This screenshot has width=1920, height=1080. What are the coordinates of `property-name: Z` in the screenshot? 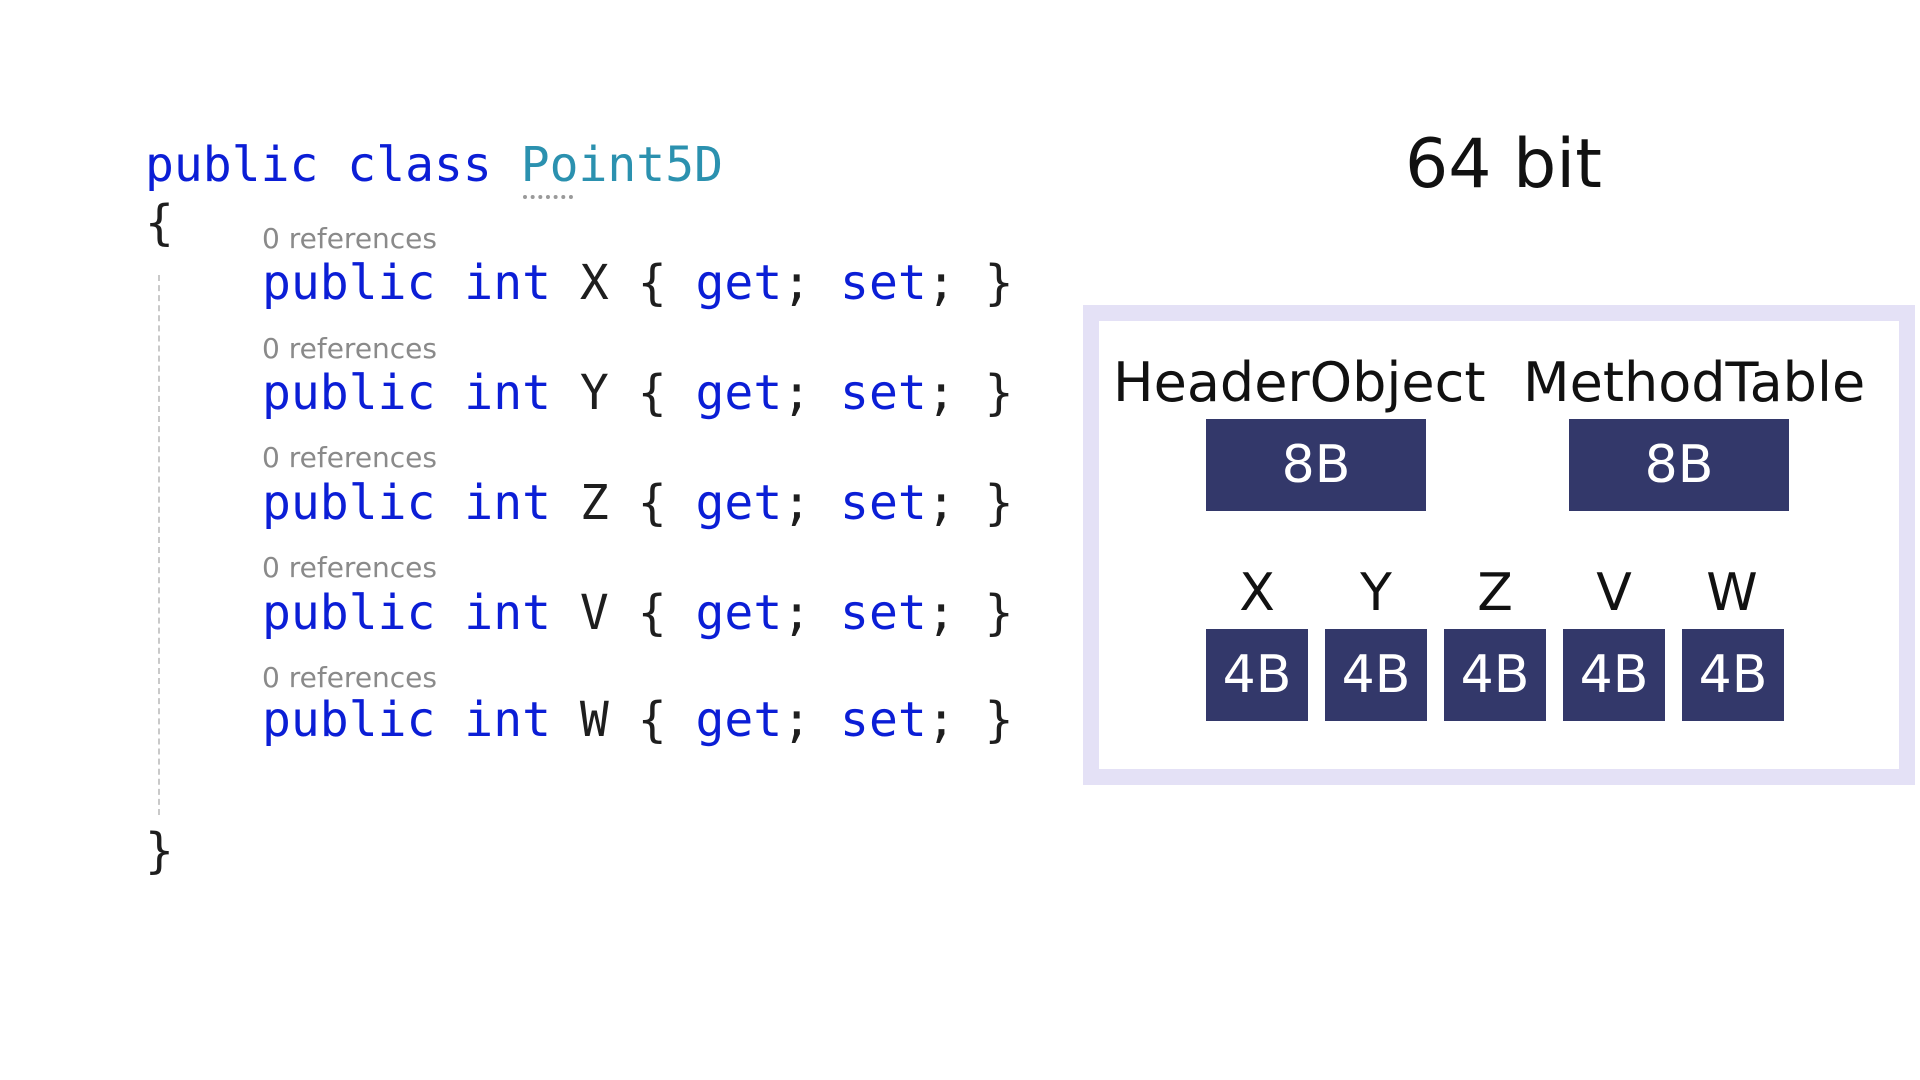 It's located at (594, 503).